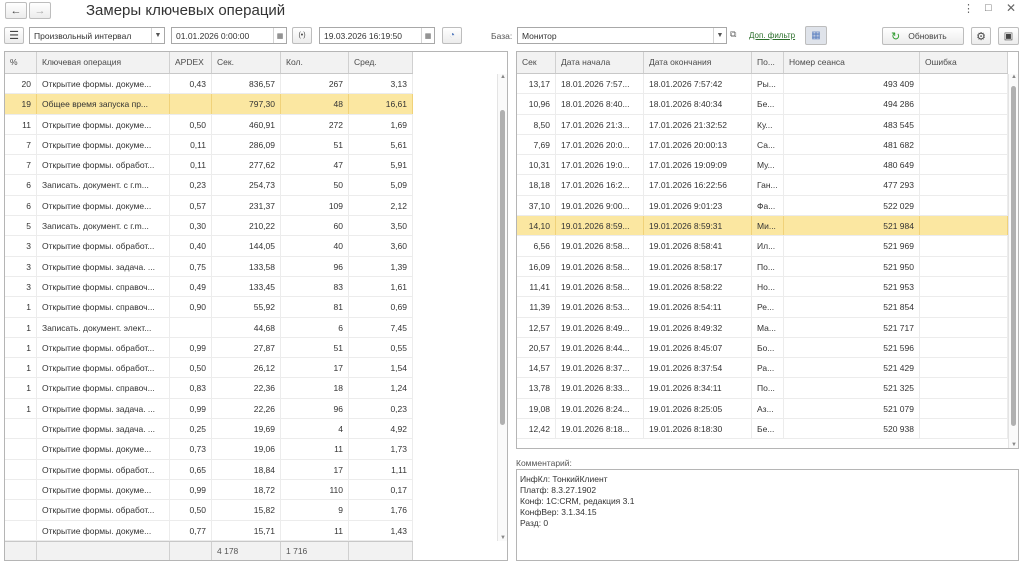 This screenshot has height=563, width=1023. What do you see at coordinates (536, 62) in the screenshot?
I see `column-header: Сек` at bounding box center [536, 62].